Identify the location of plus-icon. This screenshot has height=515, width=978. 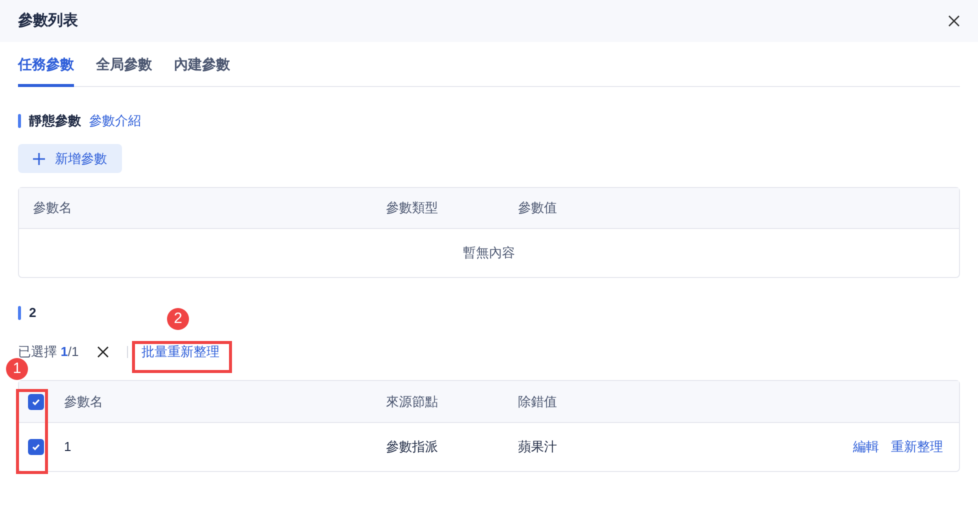
(39, 158).